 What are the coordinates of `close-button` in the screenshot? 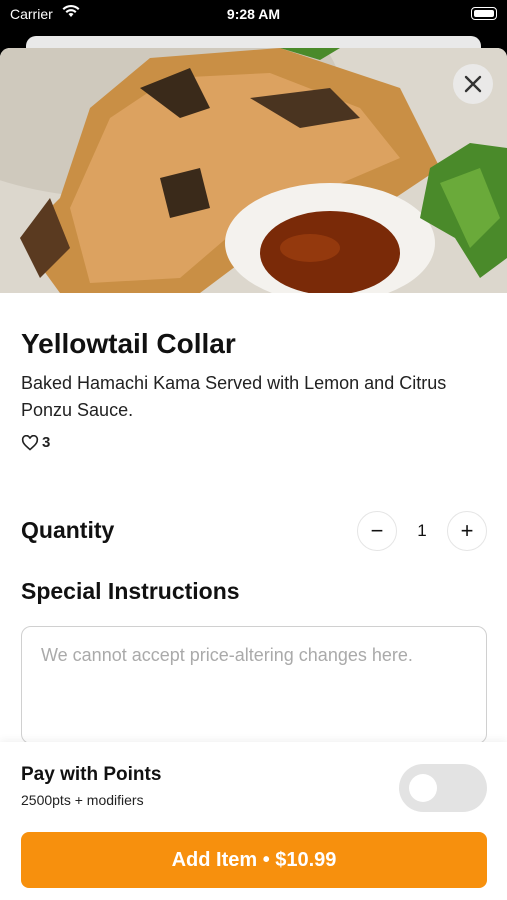 It's located at (473, 84).